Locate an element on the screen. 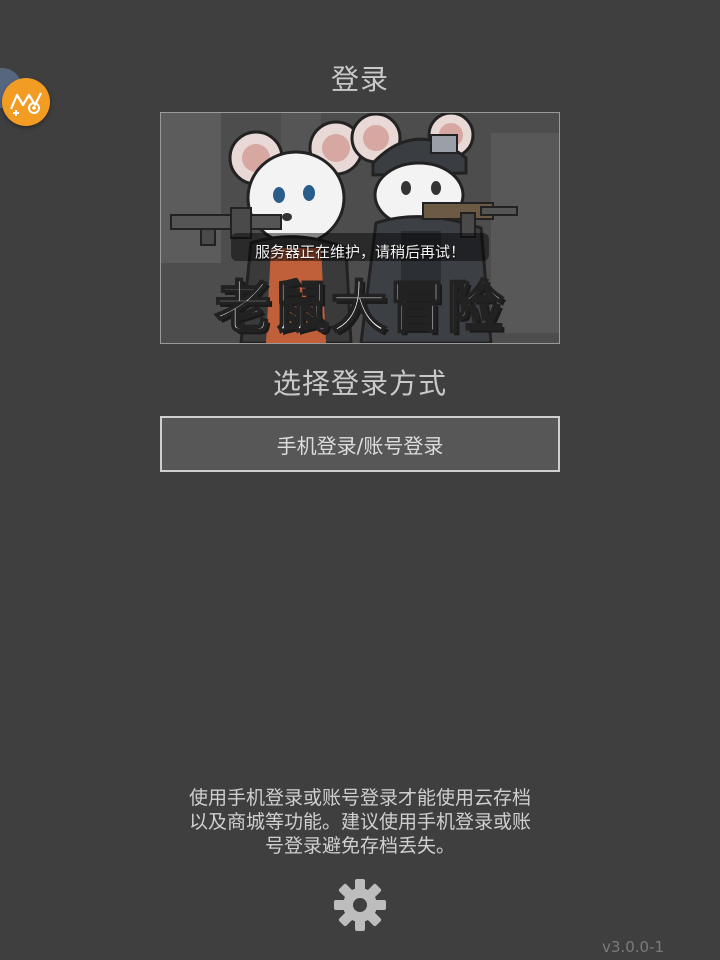 Image resolution: width=720 pixels, height=960 pixels. game-logo: 老鼠大冒险 is located at coordinates (359, 308).